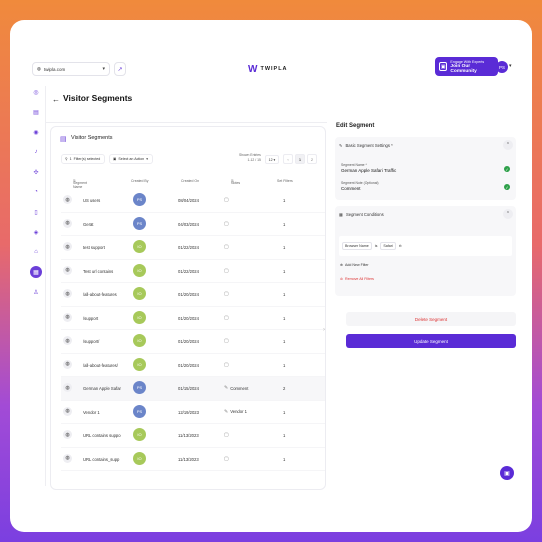  Describe the element at coordinates (80, 184) in the screenshot. I see `col-segment-name: Segment Name ⇅` at that location.